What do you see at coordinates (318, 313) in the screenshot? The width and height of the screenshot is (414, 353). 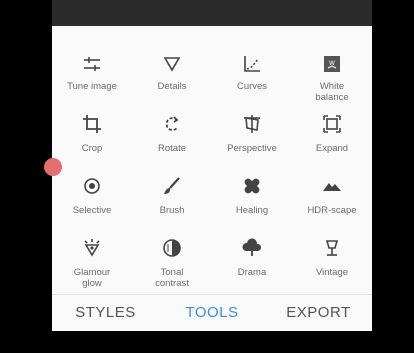 I see `tab-export: EXPORT` at bounding box center [318, 313].